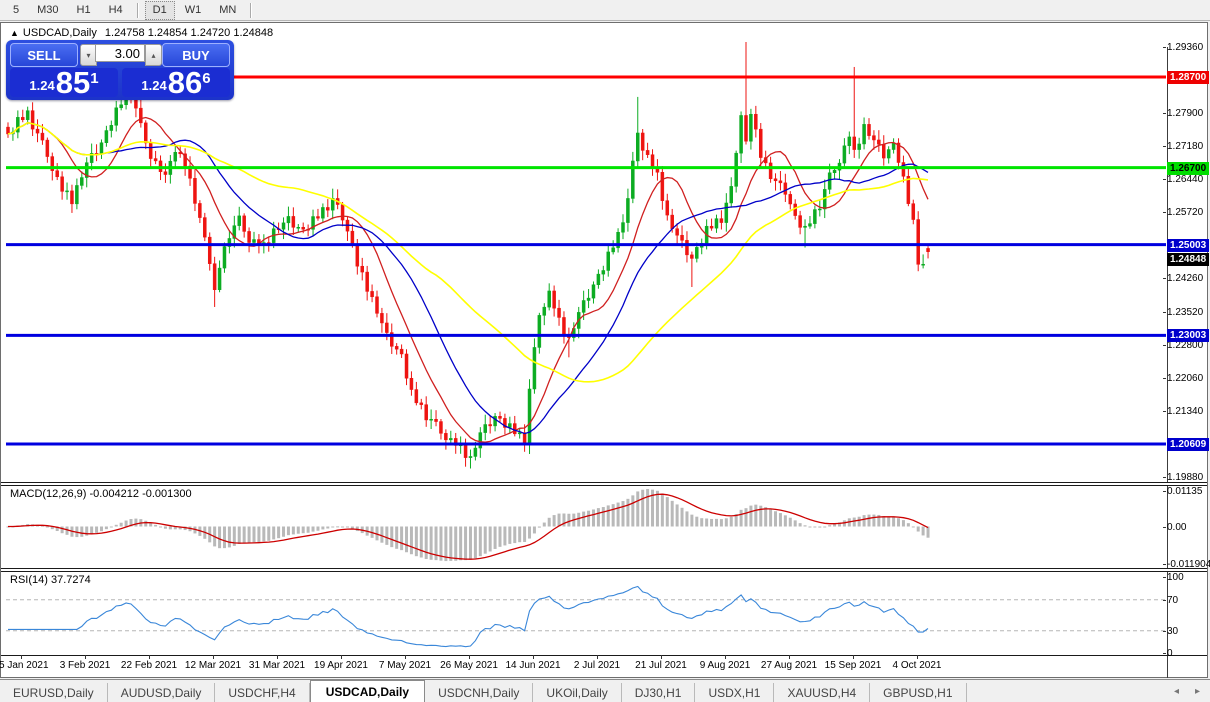  I want to click on sell-price-main: 85, so click(73, 82).